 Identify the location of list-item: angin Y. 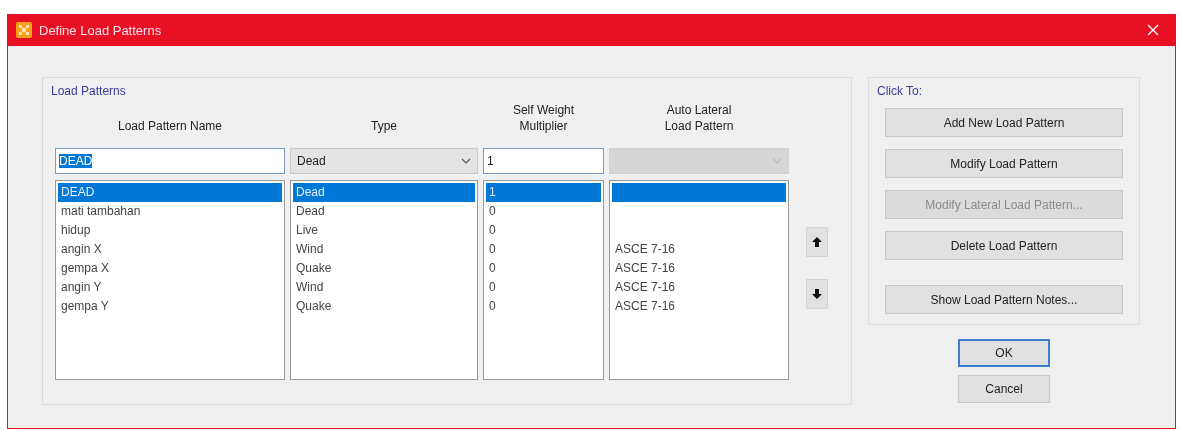
(170, 287).